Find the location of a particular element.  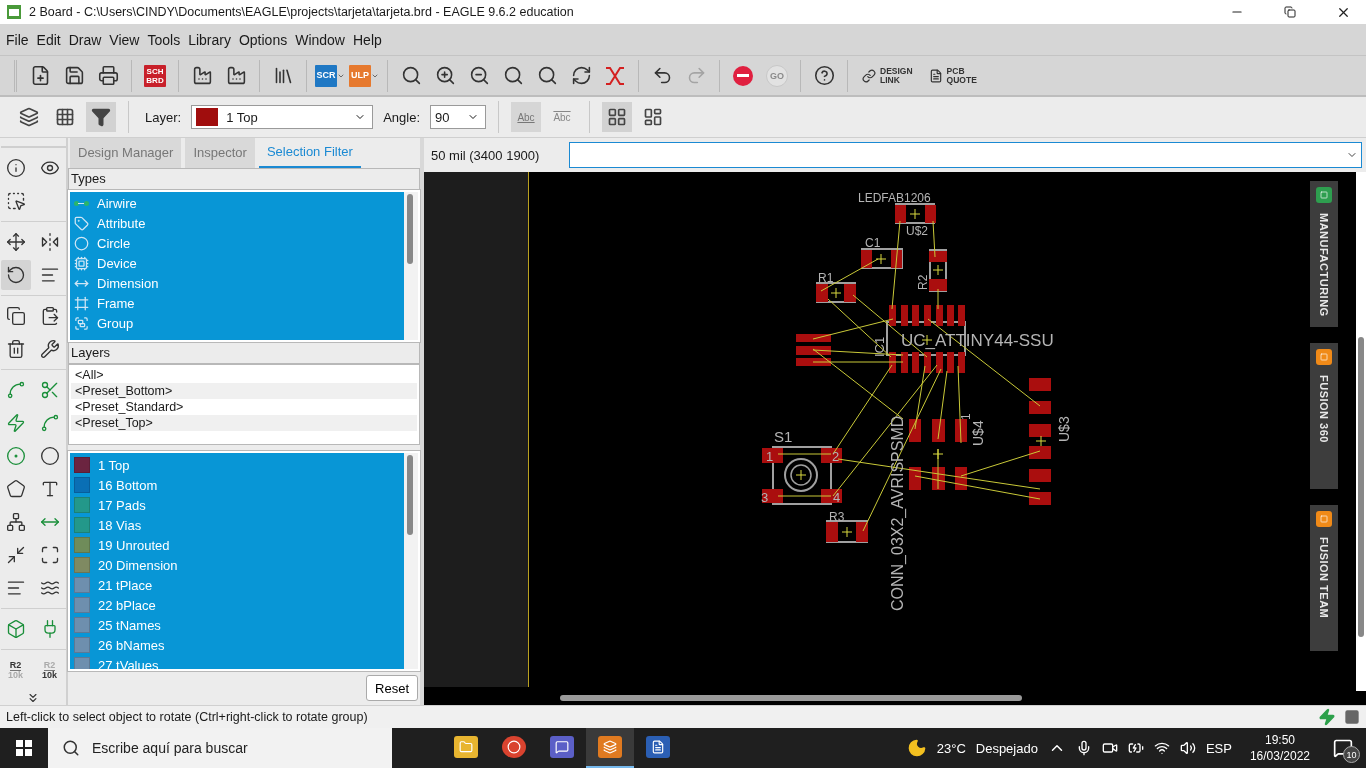

section-header: Types is located at coordinates (244, 178).